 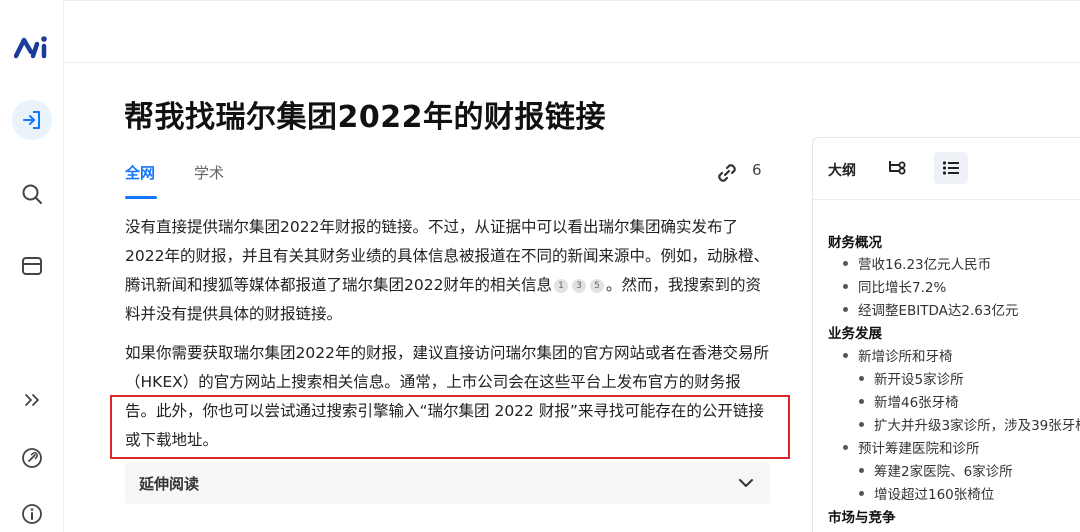 What do you see at coordinates (560, 286) in the screenshot?
I see `citation-badge: 1` at bounding box center [560, 286].